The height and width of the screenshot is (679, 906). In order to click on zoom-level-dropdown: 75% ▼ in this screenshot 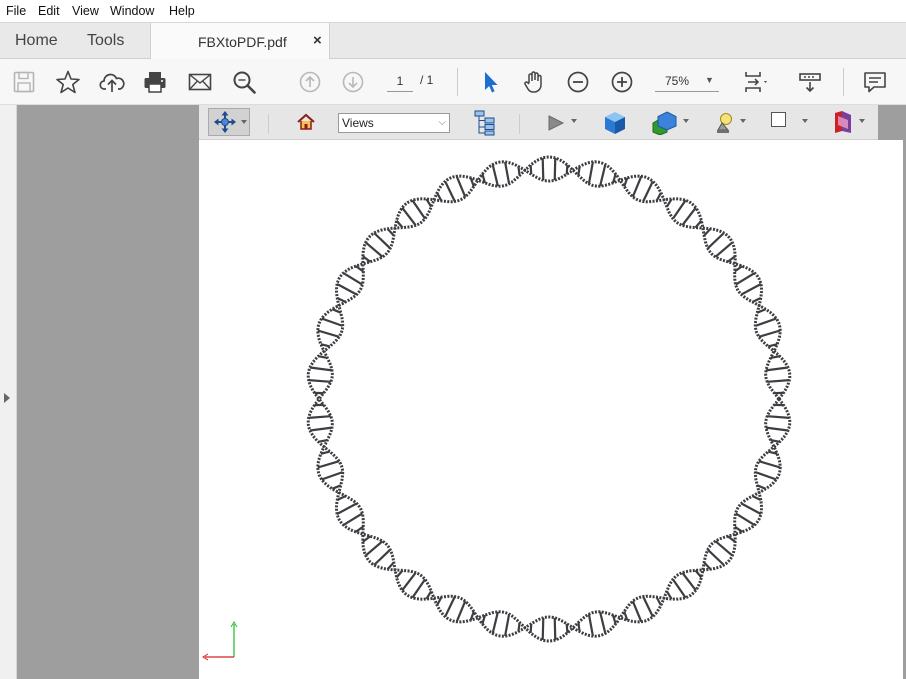, I will do `click(687, 81)`.